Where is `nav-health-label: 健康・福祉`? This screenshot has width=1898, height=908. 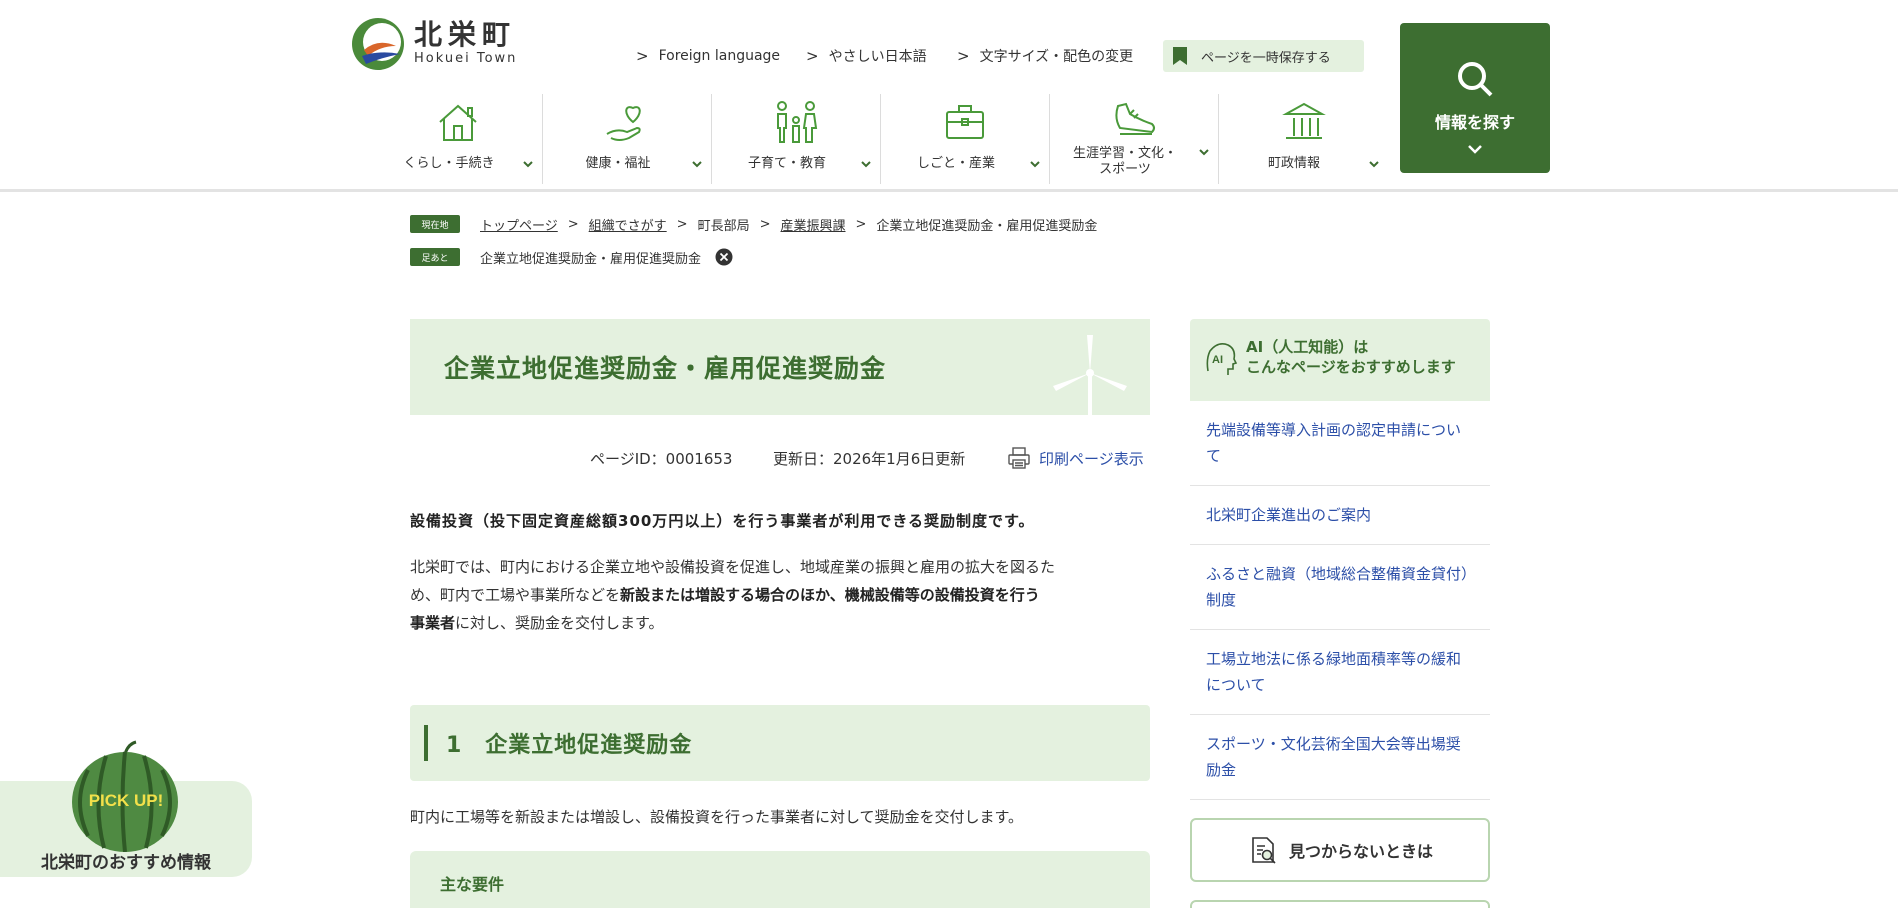 nav-health-label: 健康・福祉 is located at coordinates (618, 163).